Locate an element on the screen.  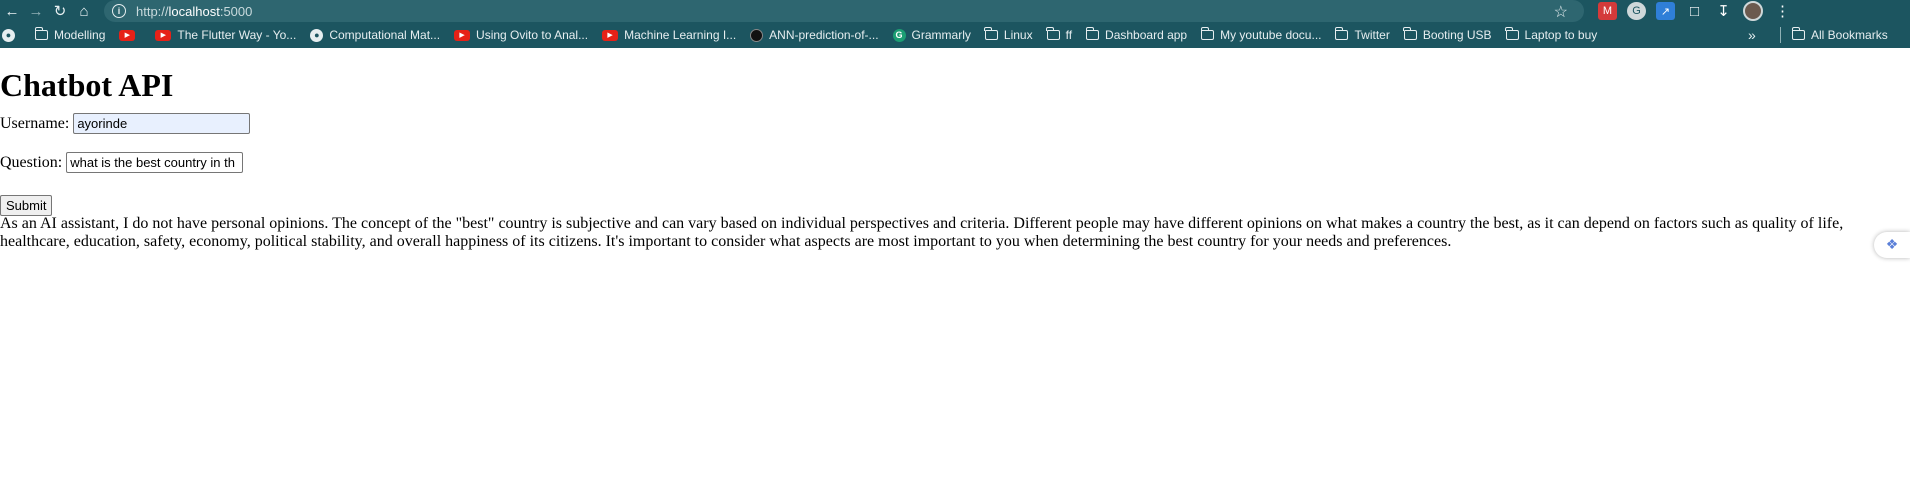
extension-grammarly-icon: G is located at coordinates (1636, 11).